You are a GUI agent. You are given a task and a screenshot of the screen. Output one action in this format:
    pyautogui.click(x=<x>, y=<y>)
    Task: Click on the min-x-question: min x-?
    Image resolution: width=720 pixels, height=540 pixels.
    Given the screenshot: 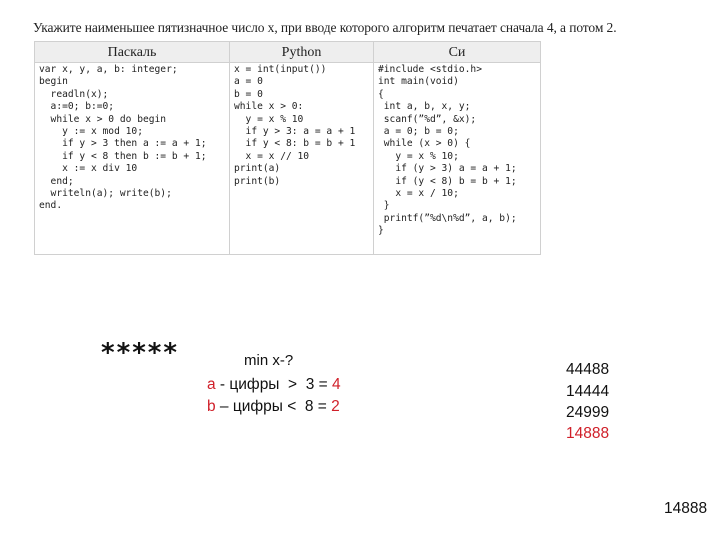 What is the action you would take?
    pyautogui.click(x=269, y=360)
    